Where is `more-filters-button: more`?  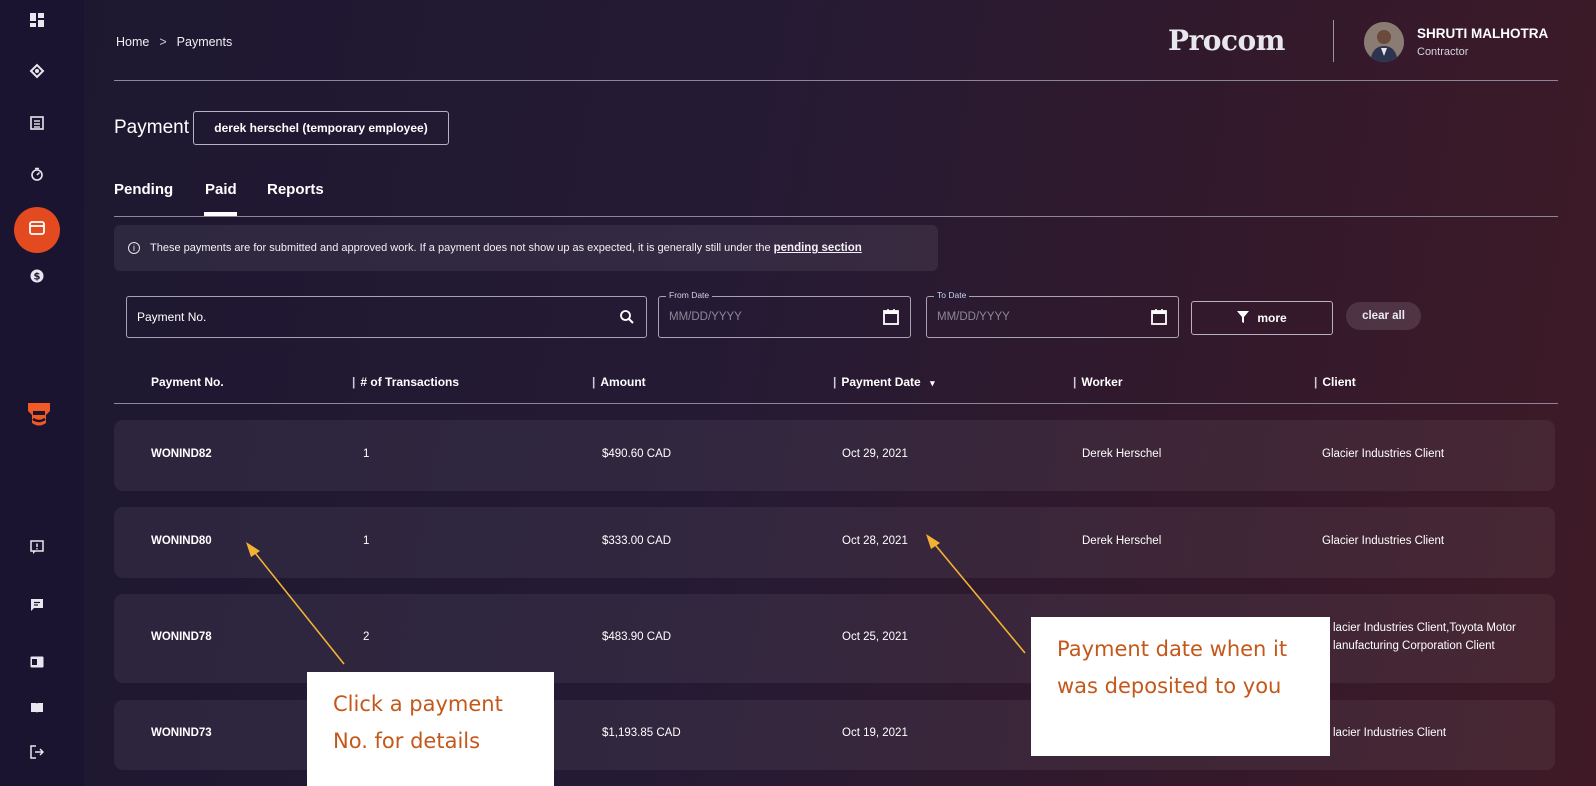 more-filters-button: more is located at coordinates (1262, 318).